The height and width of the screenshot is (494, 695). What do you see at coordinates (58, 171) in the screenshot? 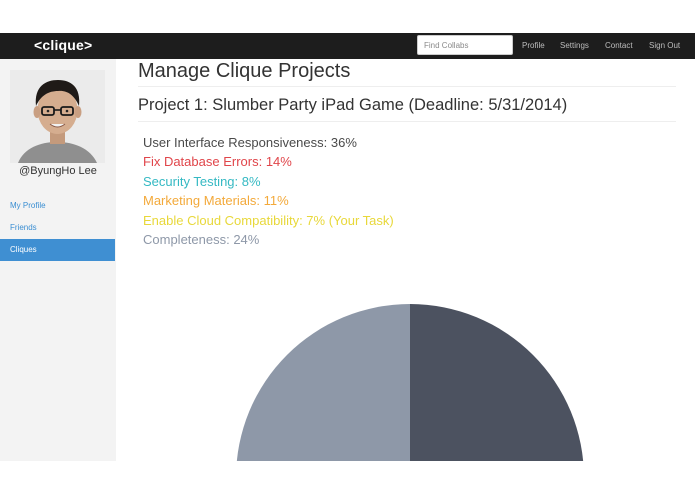
I see `username-label: @ByungHo Lee` at bounding box center [58, 171].